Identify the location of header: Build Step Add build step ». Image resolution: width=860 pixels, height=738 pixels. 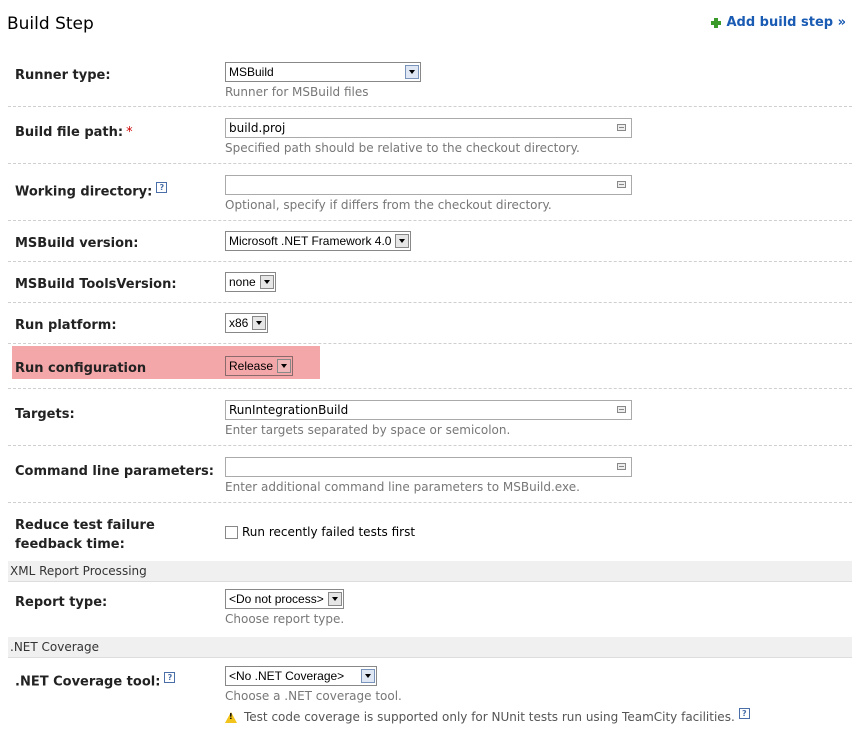
(430, 25).